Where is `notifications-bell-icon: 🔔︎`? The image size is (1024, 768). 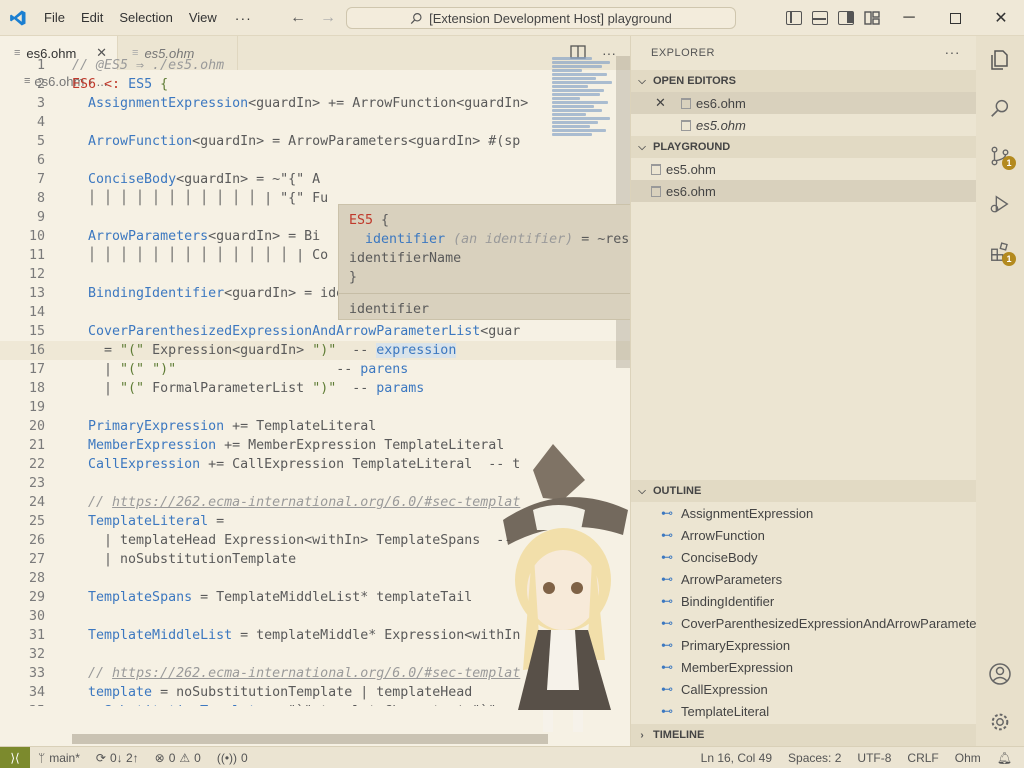 notifications-bell-icon: 🔔︎ is located at coordinates (1006, 758).